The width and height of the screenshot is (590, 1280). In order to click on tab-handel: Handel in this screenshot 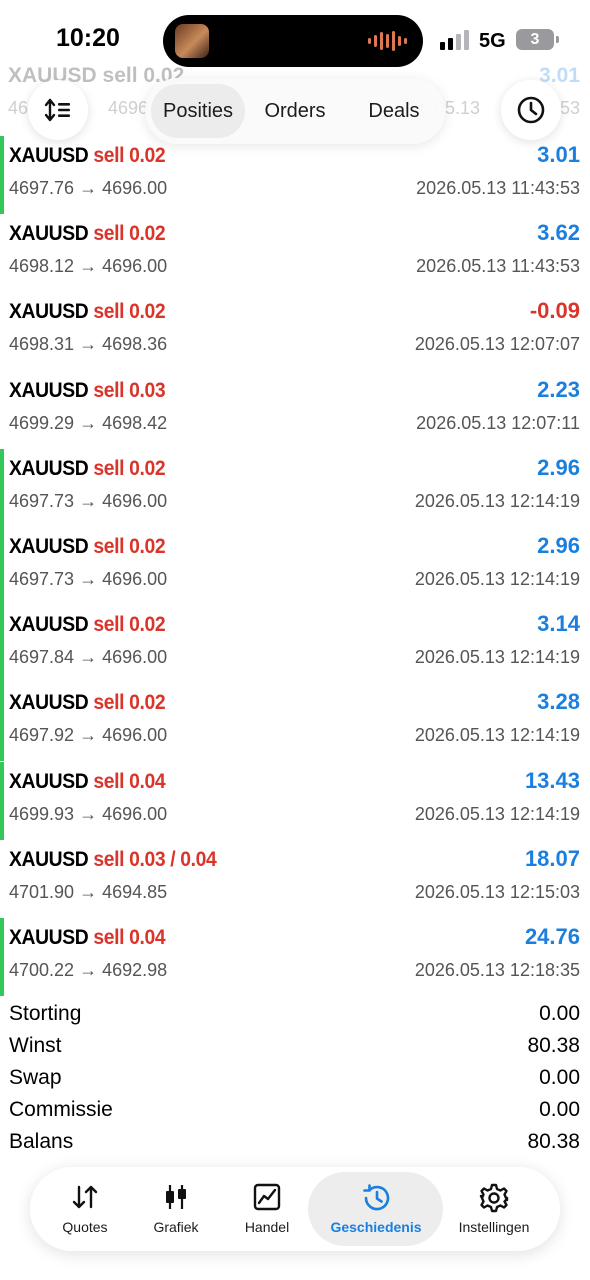, I will do `click(267, 1209)`.